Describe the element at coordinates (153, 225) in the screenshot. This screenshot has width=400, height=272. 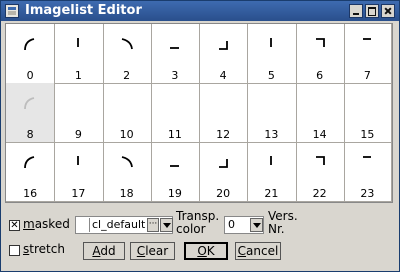
I see `color-picker-button: ···` at that location.